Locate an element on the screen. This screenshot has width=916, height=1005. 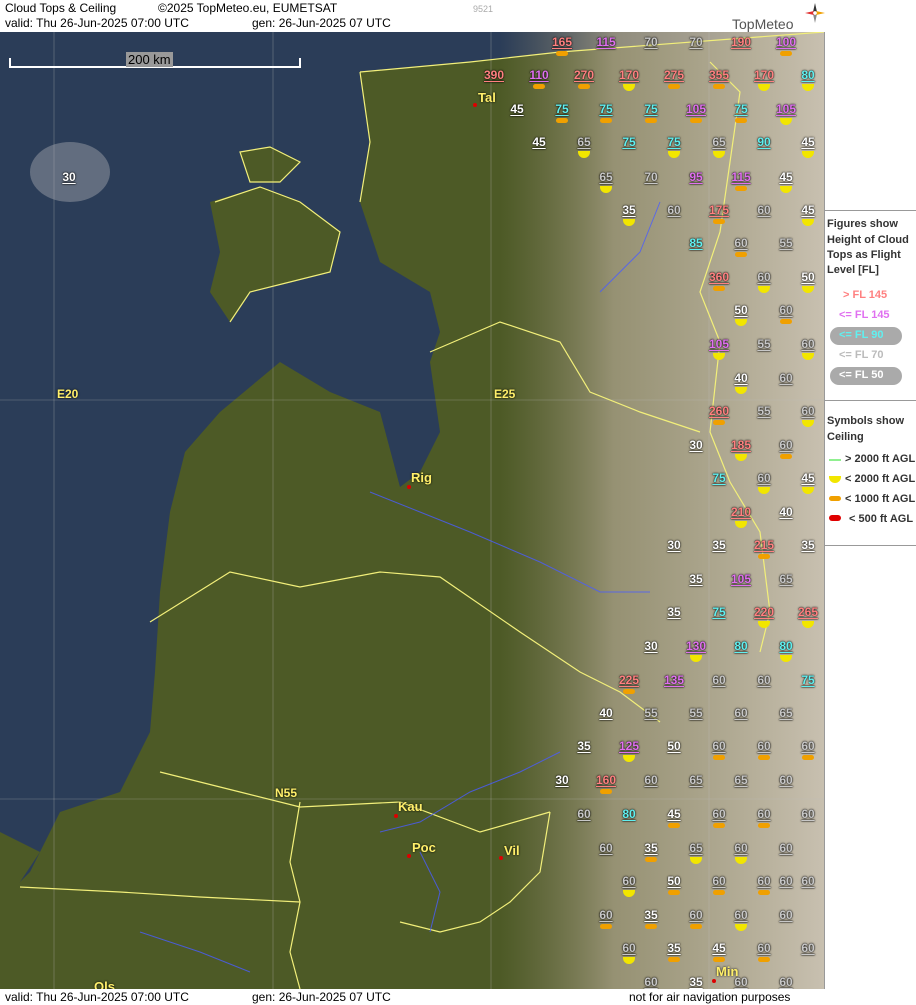
cloud-top-value: 85 is located at coordinates (696, 243).